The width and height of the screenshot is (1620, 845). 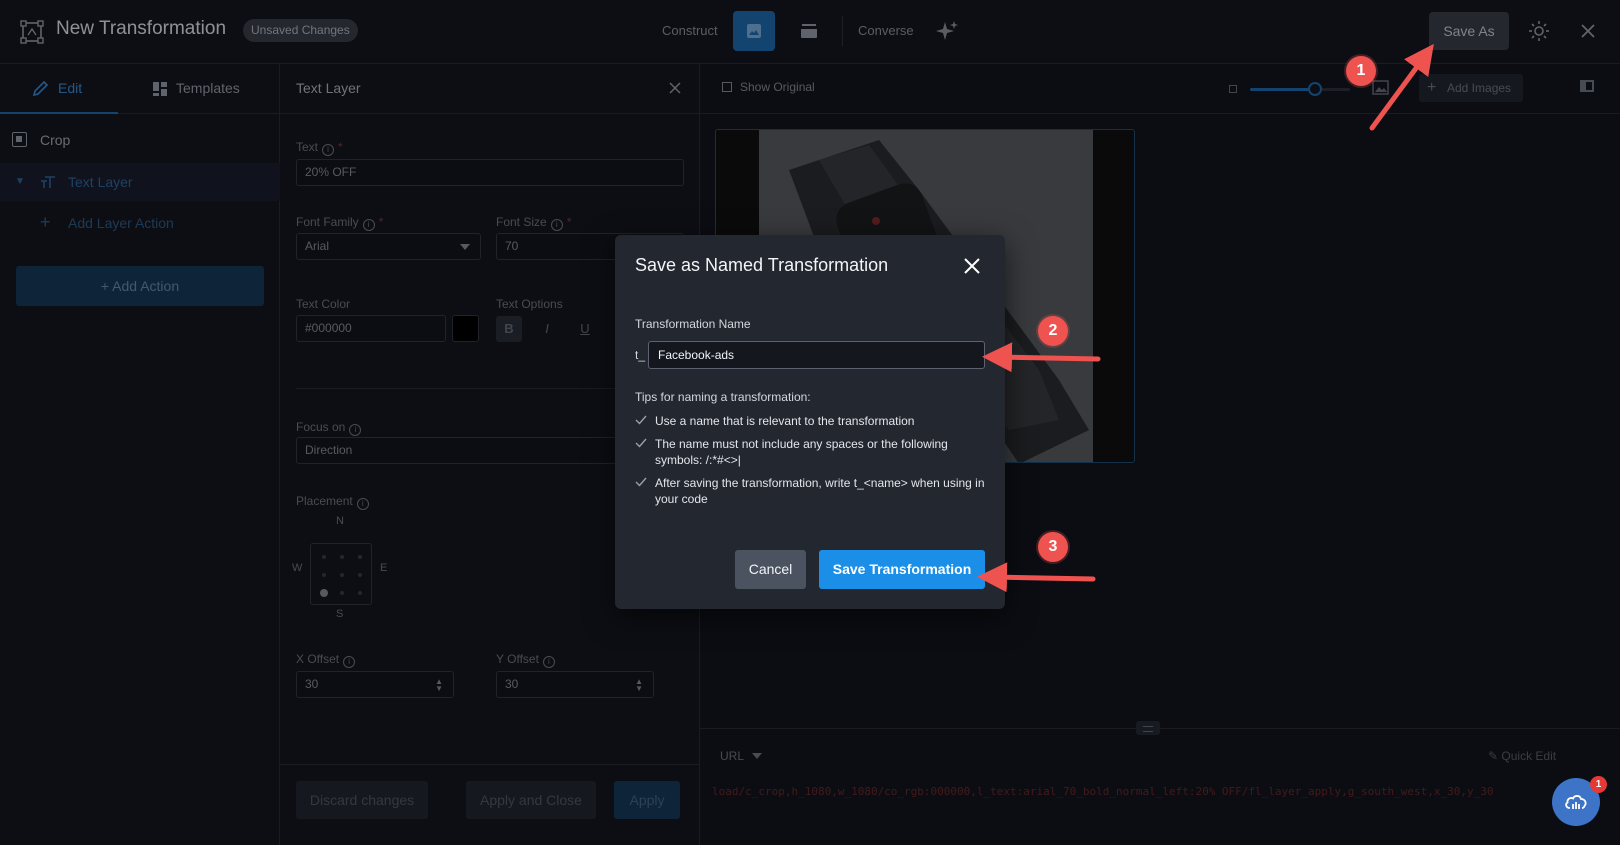 What do you see at coordinates (1053, 331) in the screenshot?
I see `step-badge-2: 2` at bounding box center [1053, 331].